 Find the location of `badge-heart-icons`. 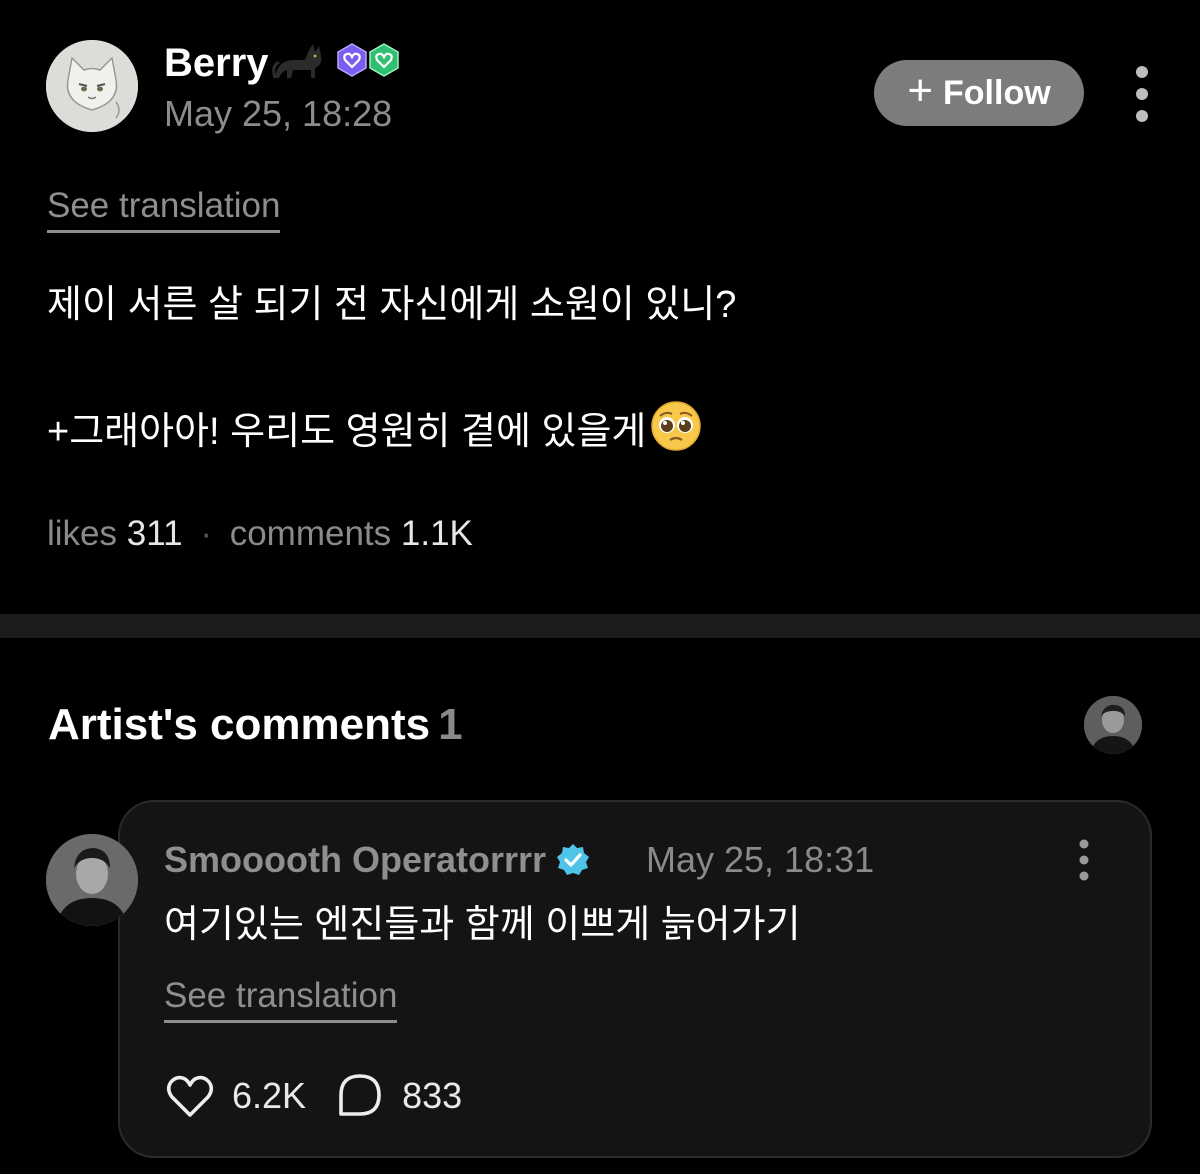

badge-heart-icons is located at coordinates (368, 60).